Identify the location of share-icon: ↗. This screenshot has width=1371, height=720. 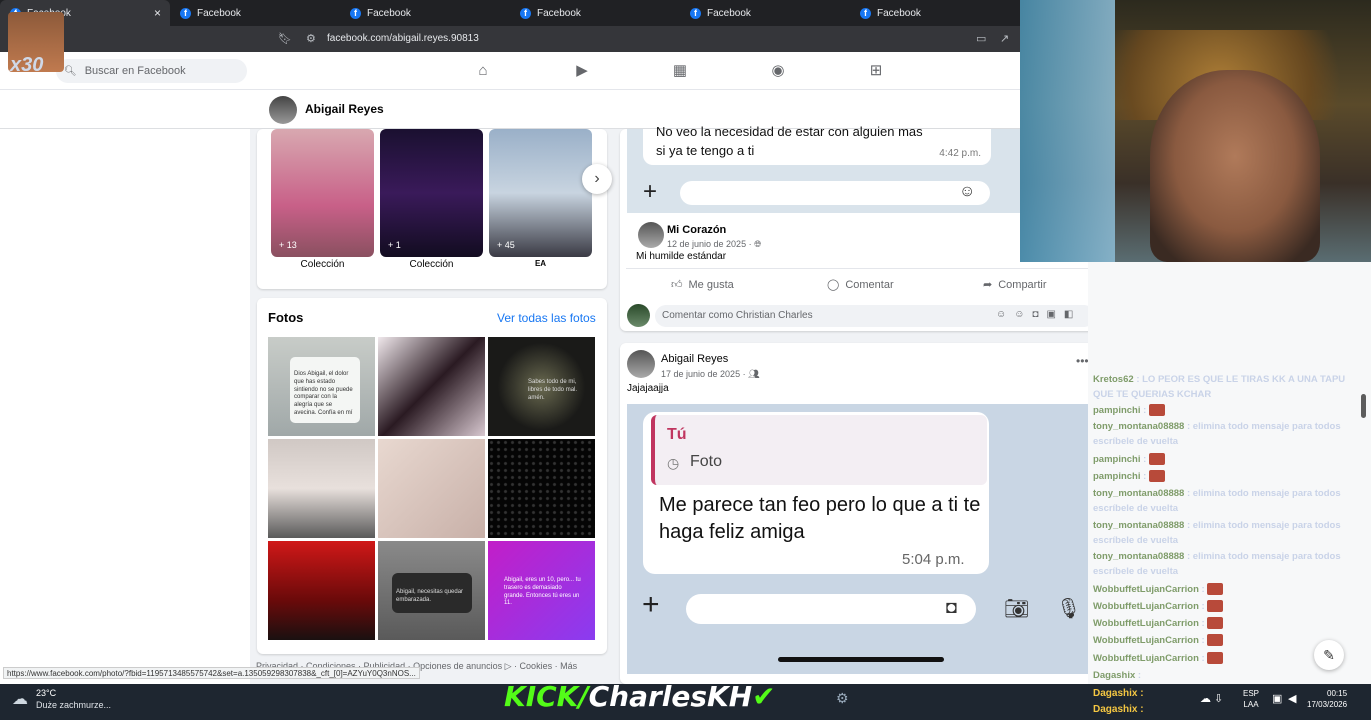
(1004, 38).